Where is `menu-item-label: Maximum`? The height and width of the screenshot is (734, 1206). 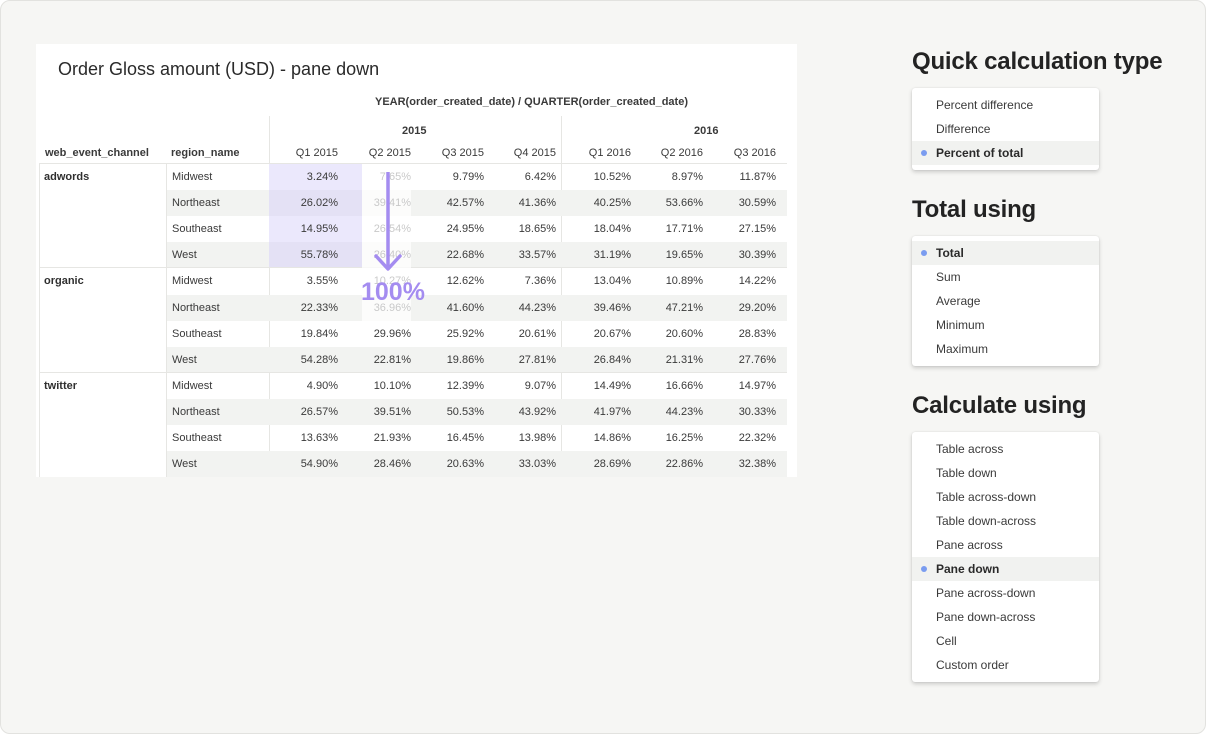 menu-item-label: Maximum is located at coordinates (962, 349).